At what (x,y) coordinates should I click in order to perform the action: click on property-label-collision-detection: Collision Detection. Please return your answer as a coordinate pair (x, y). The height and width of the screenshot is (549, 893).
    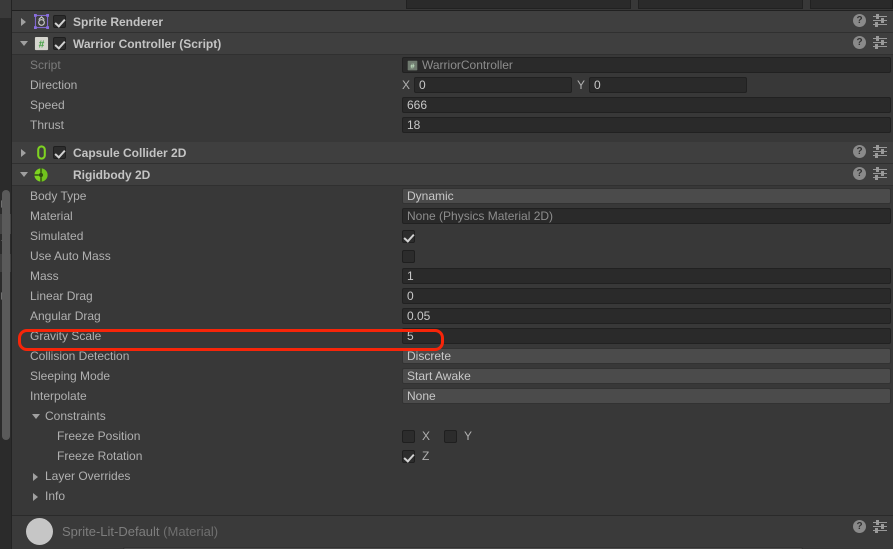
    Looking at the image, I should click on (80, 356).